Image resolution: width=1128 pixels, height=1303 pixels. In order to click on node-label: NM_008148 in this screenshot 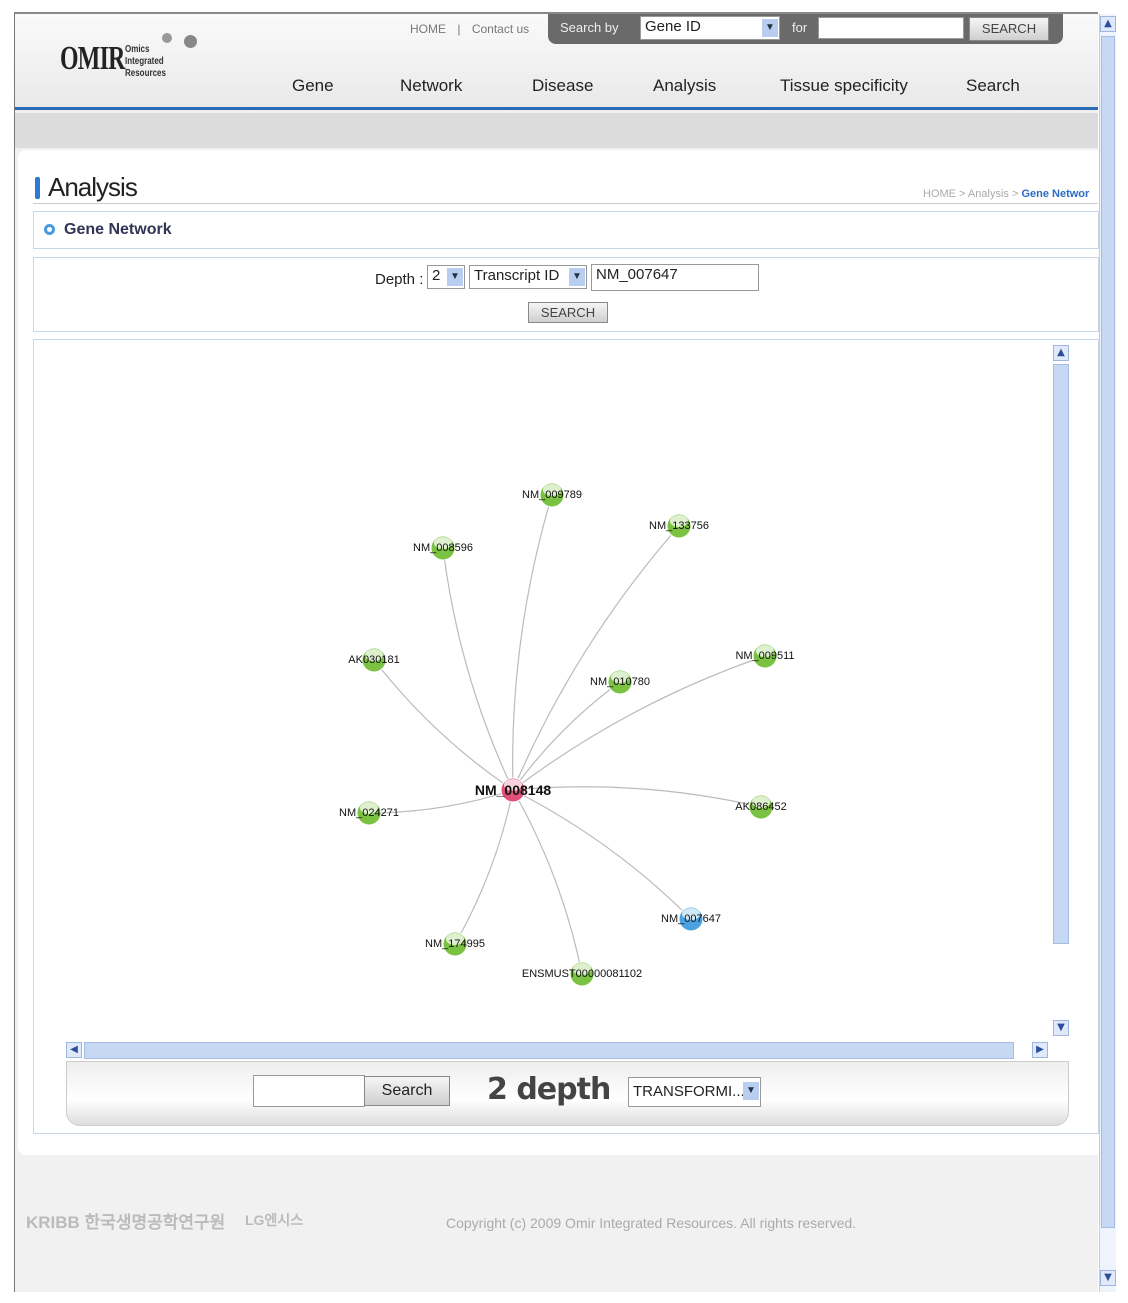, I will do `click(513, 790)`.